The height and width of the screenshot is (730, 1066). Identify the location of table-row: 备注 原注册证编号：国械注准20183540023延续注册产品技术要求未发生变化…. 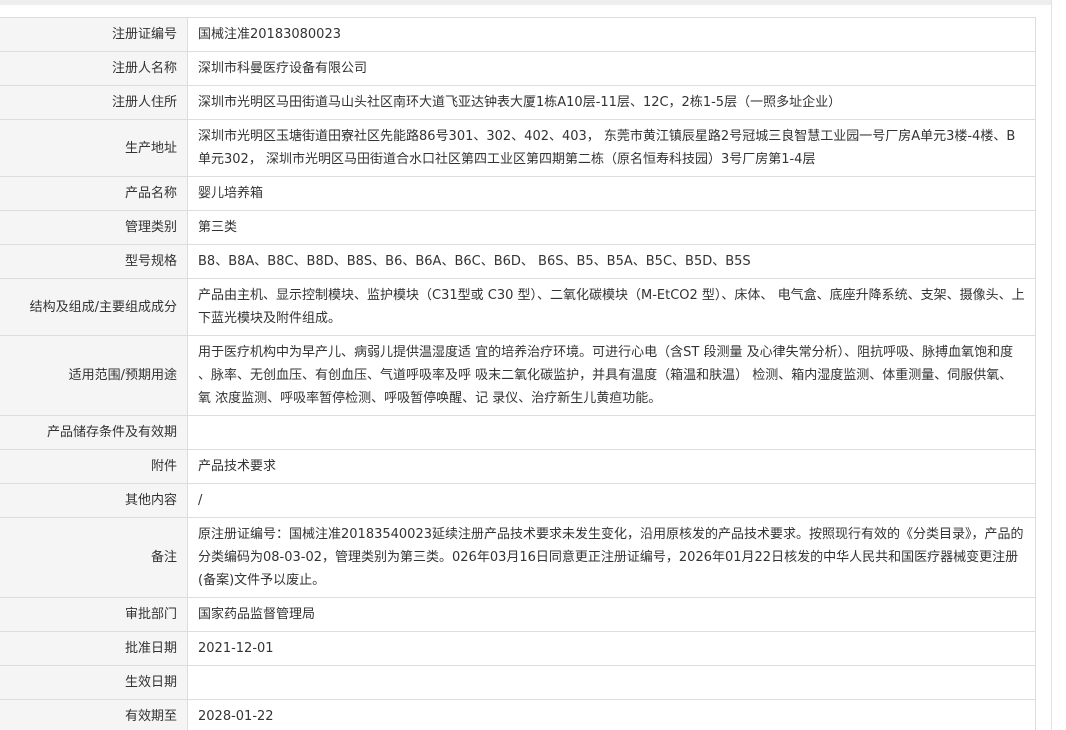
(518, 557).